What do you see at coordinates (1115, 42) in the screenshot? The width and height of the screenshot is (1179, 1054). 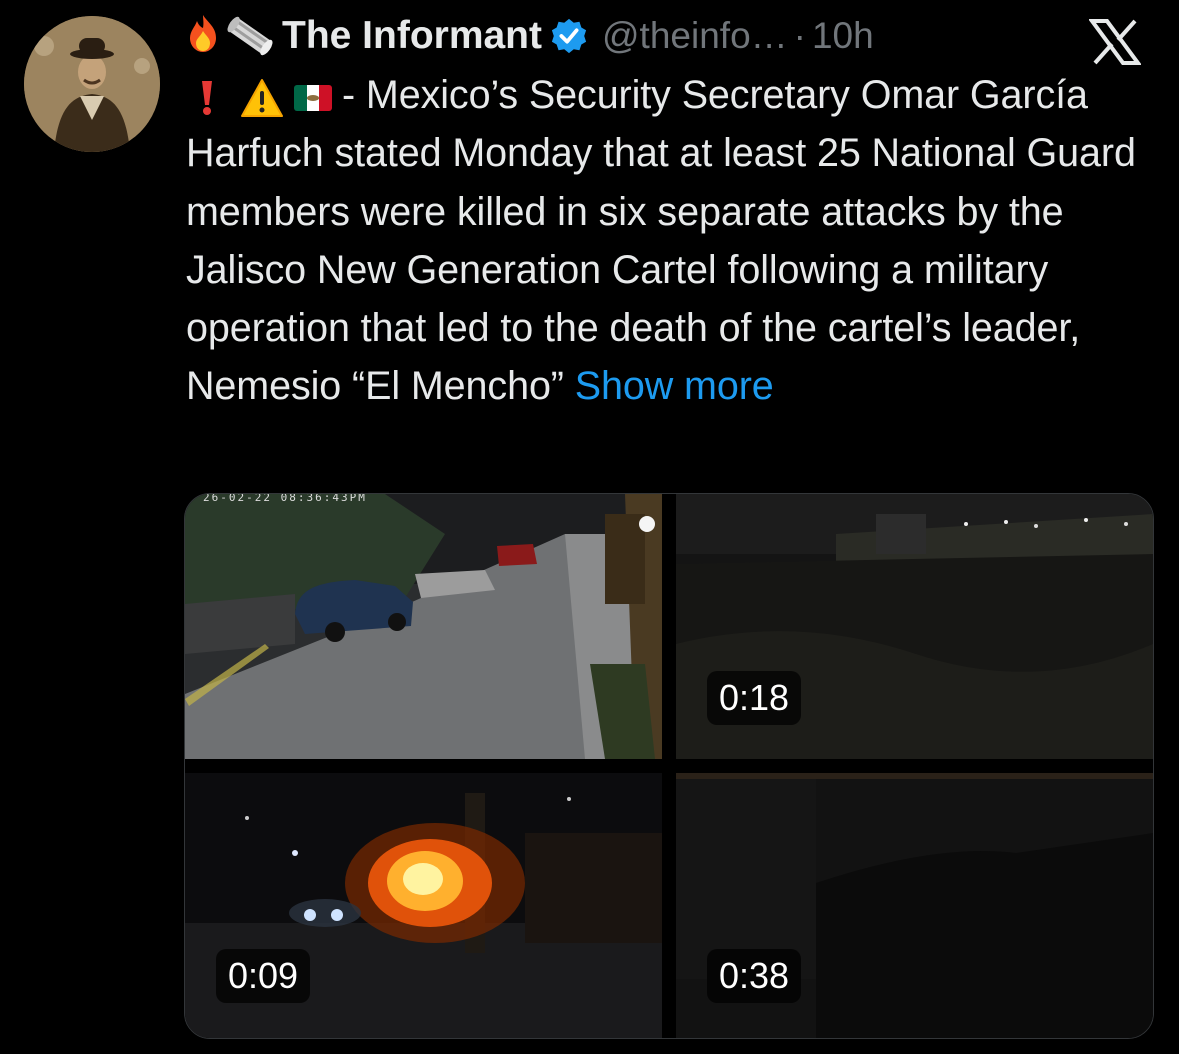 I see `x-logo-icon` at bounding box center [1115, 42].